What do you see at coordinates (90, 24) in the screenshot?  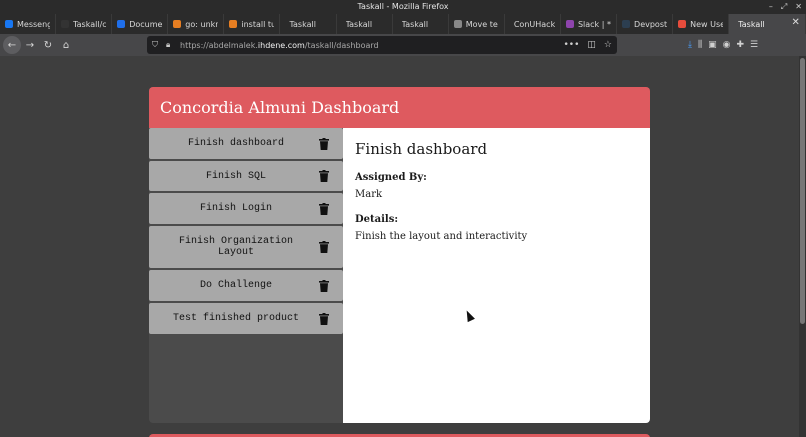 I see `tab-label: Taskall/c` at bounding box center [90, 24].